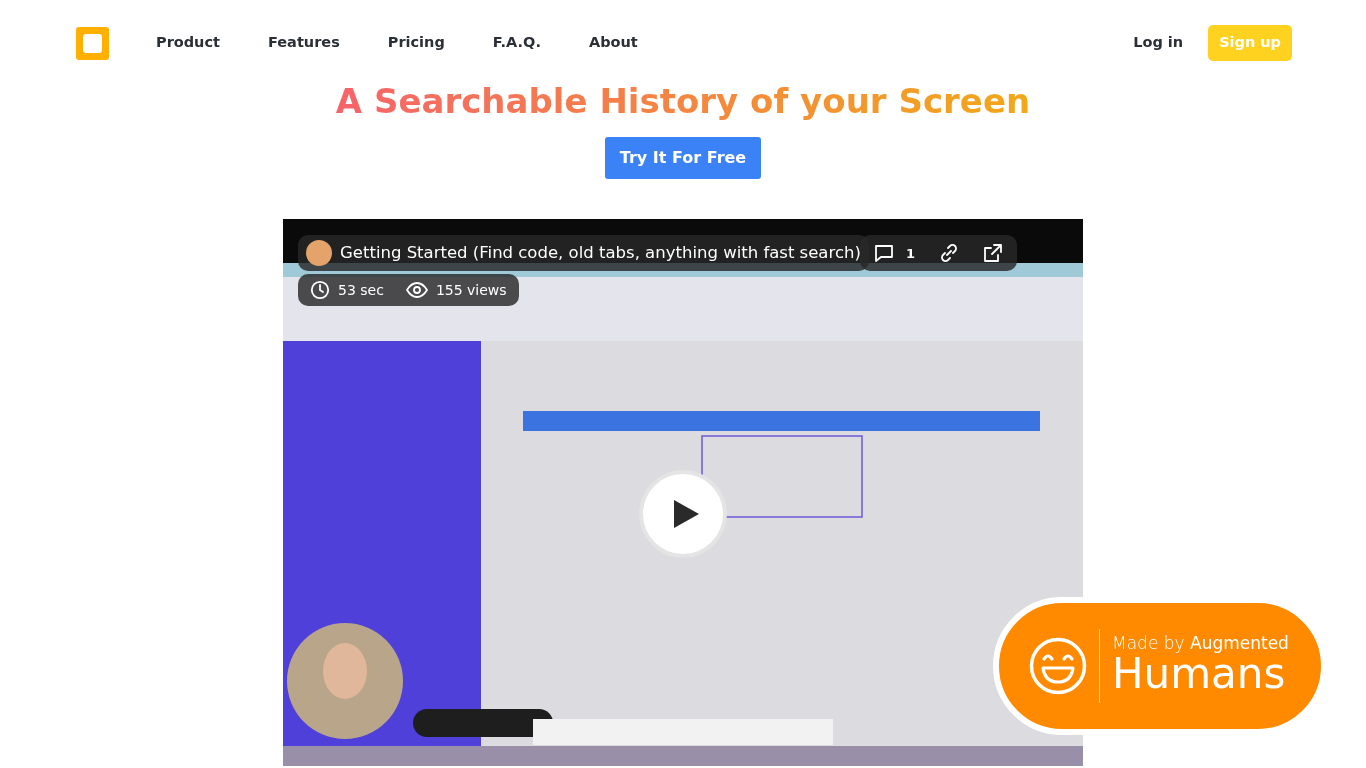 The height and width of the screenshot is (768, 1366). What do you see at coordinates (320, 290) in the screenshot?
I see `clock-icon` at bounding box center [320, 290].